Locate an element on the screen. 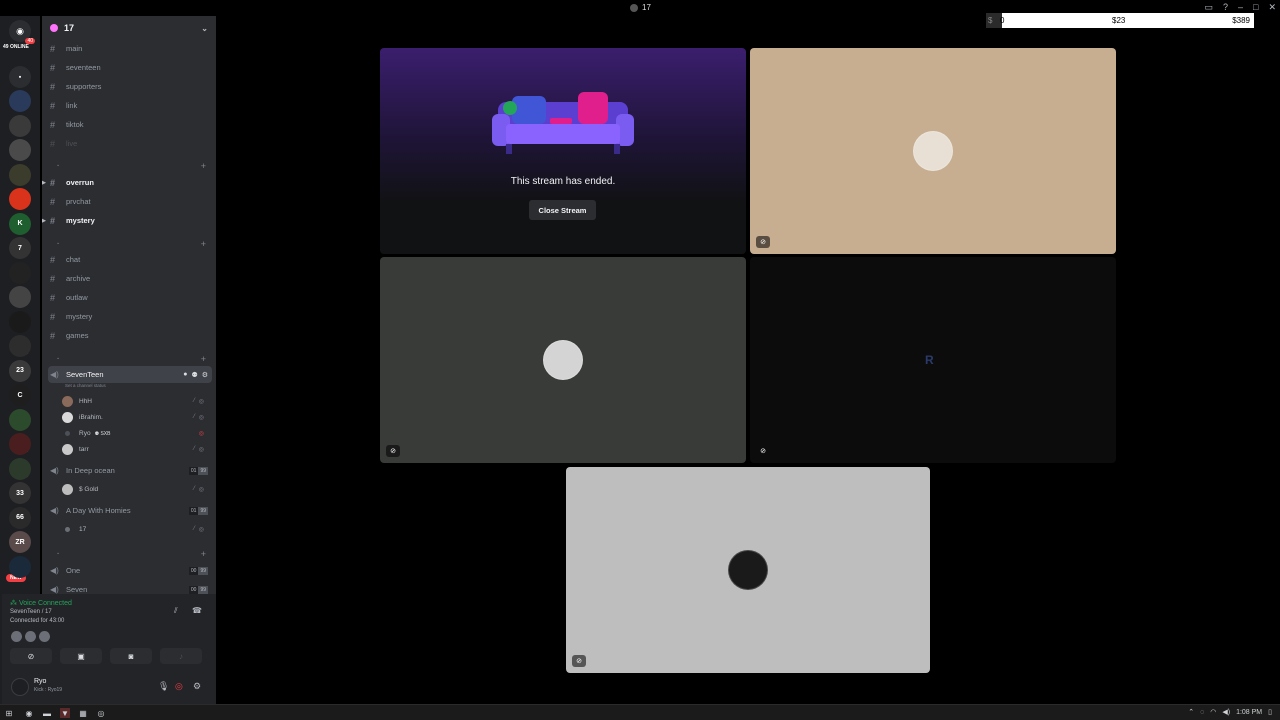 The width and height of the screenshot is (1280, 720). wifi-icon: ◠ is located at coordinates (1213, 712).